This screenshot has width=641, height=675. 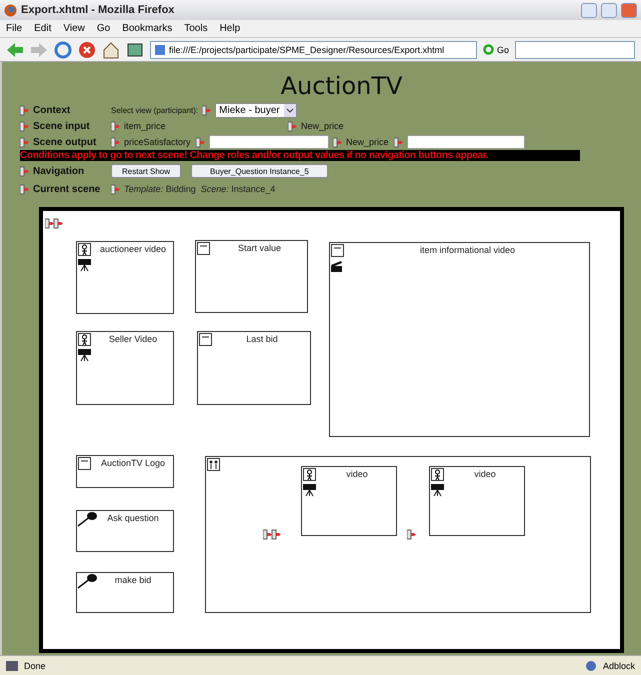 I want to click on status-text: Done, so click(x=35, y=665).